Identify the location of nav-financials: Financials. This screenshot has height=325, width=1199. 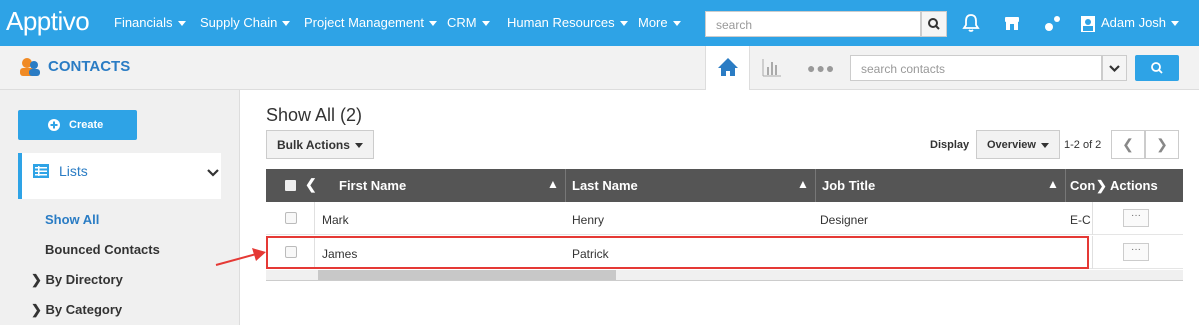
(150, 22).